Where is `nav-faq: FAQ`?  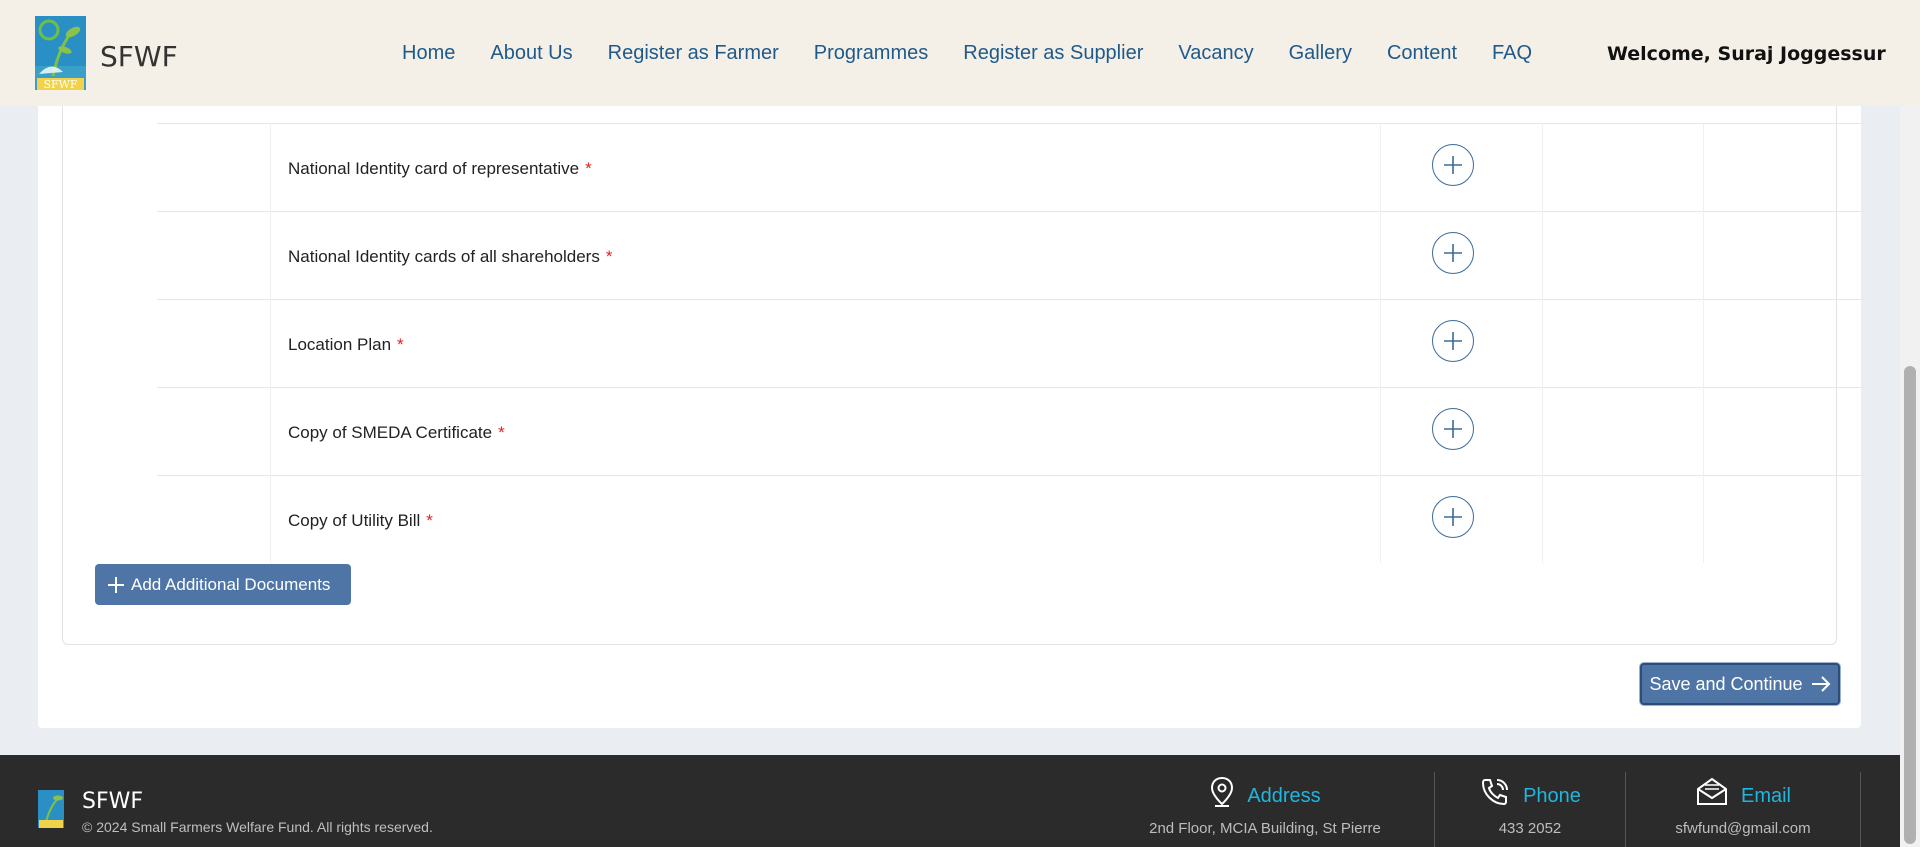 nav-faq: FAQ is located at coordinates (1512, 53).